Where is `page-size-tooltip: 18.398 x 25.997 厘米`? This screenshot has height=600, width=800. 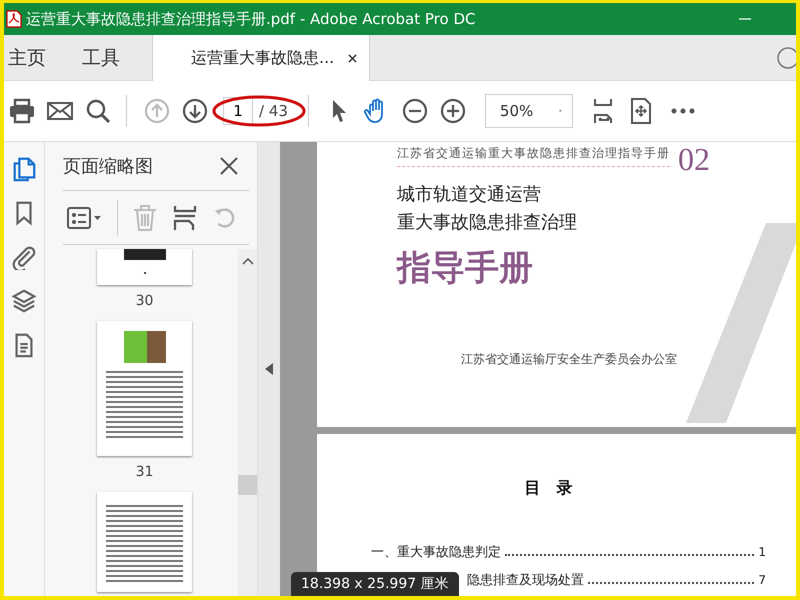
page-size-tooltip: 18.398 x 25.997 厘米 is located at coordinates (375, 584).